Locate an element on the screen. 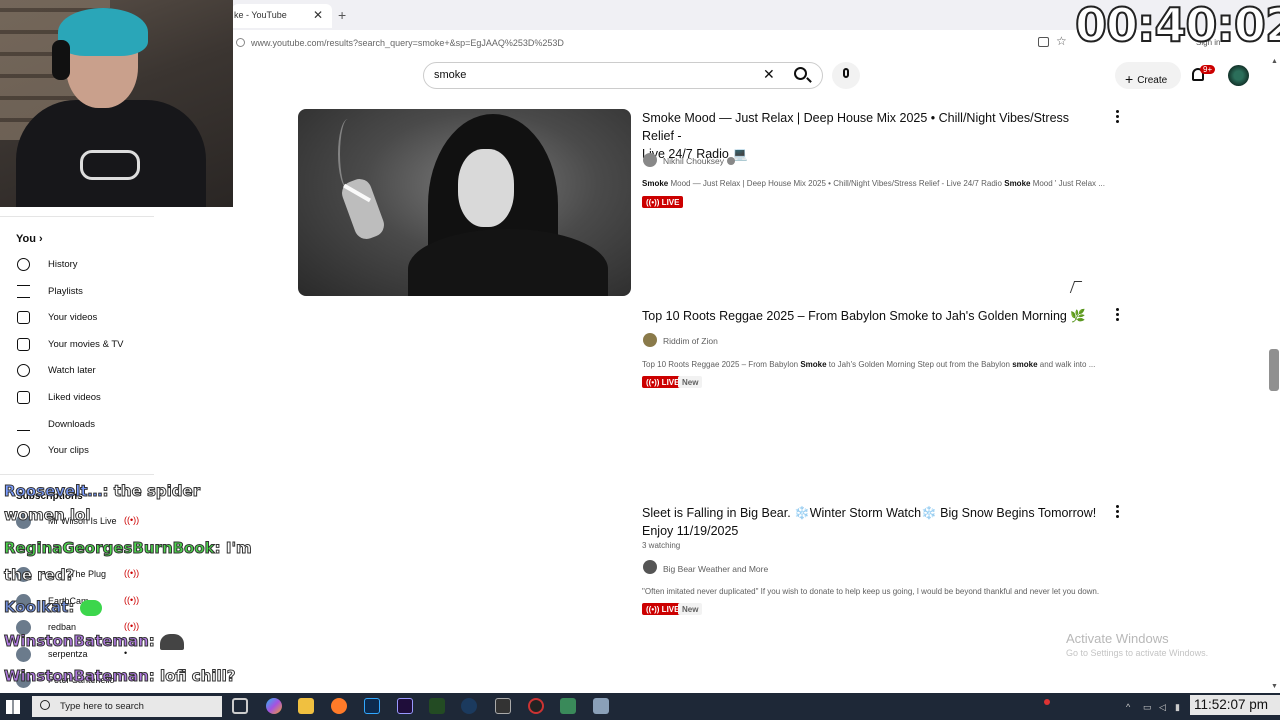 The width and height of the screenshot is (1280, 720). subscription-label: serpentza is located at coordinates (68, 654).